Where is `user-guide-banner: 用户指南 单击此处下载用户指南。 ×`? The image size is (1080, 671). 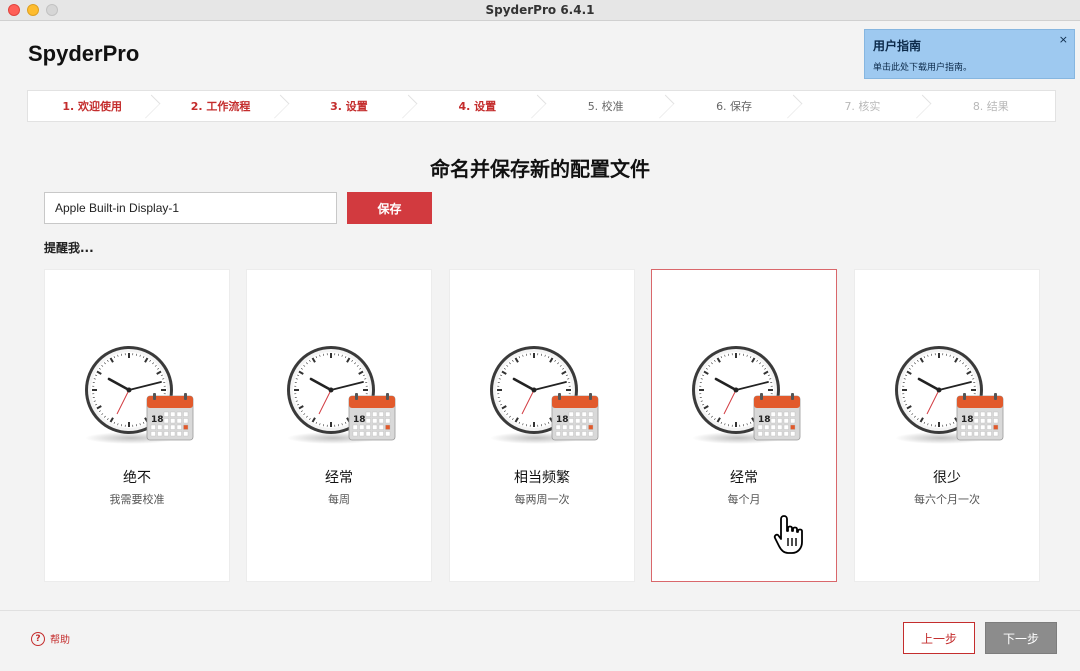
user-guide-banner: 用户指南 单击此处下载用户指南。 × is located at coordinates (969, 54).